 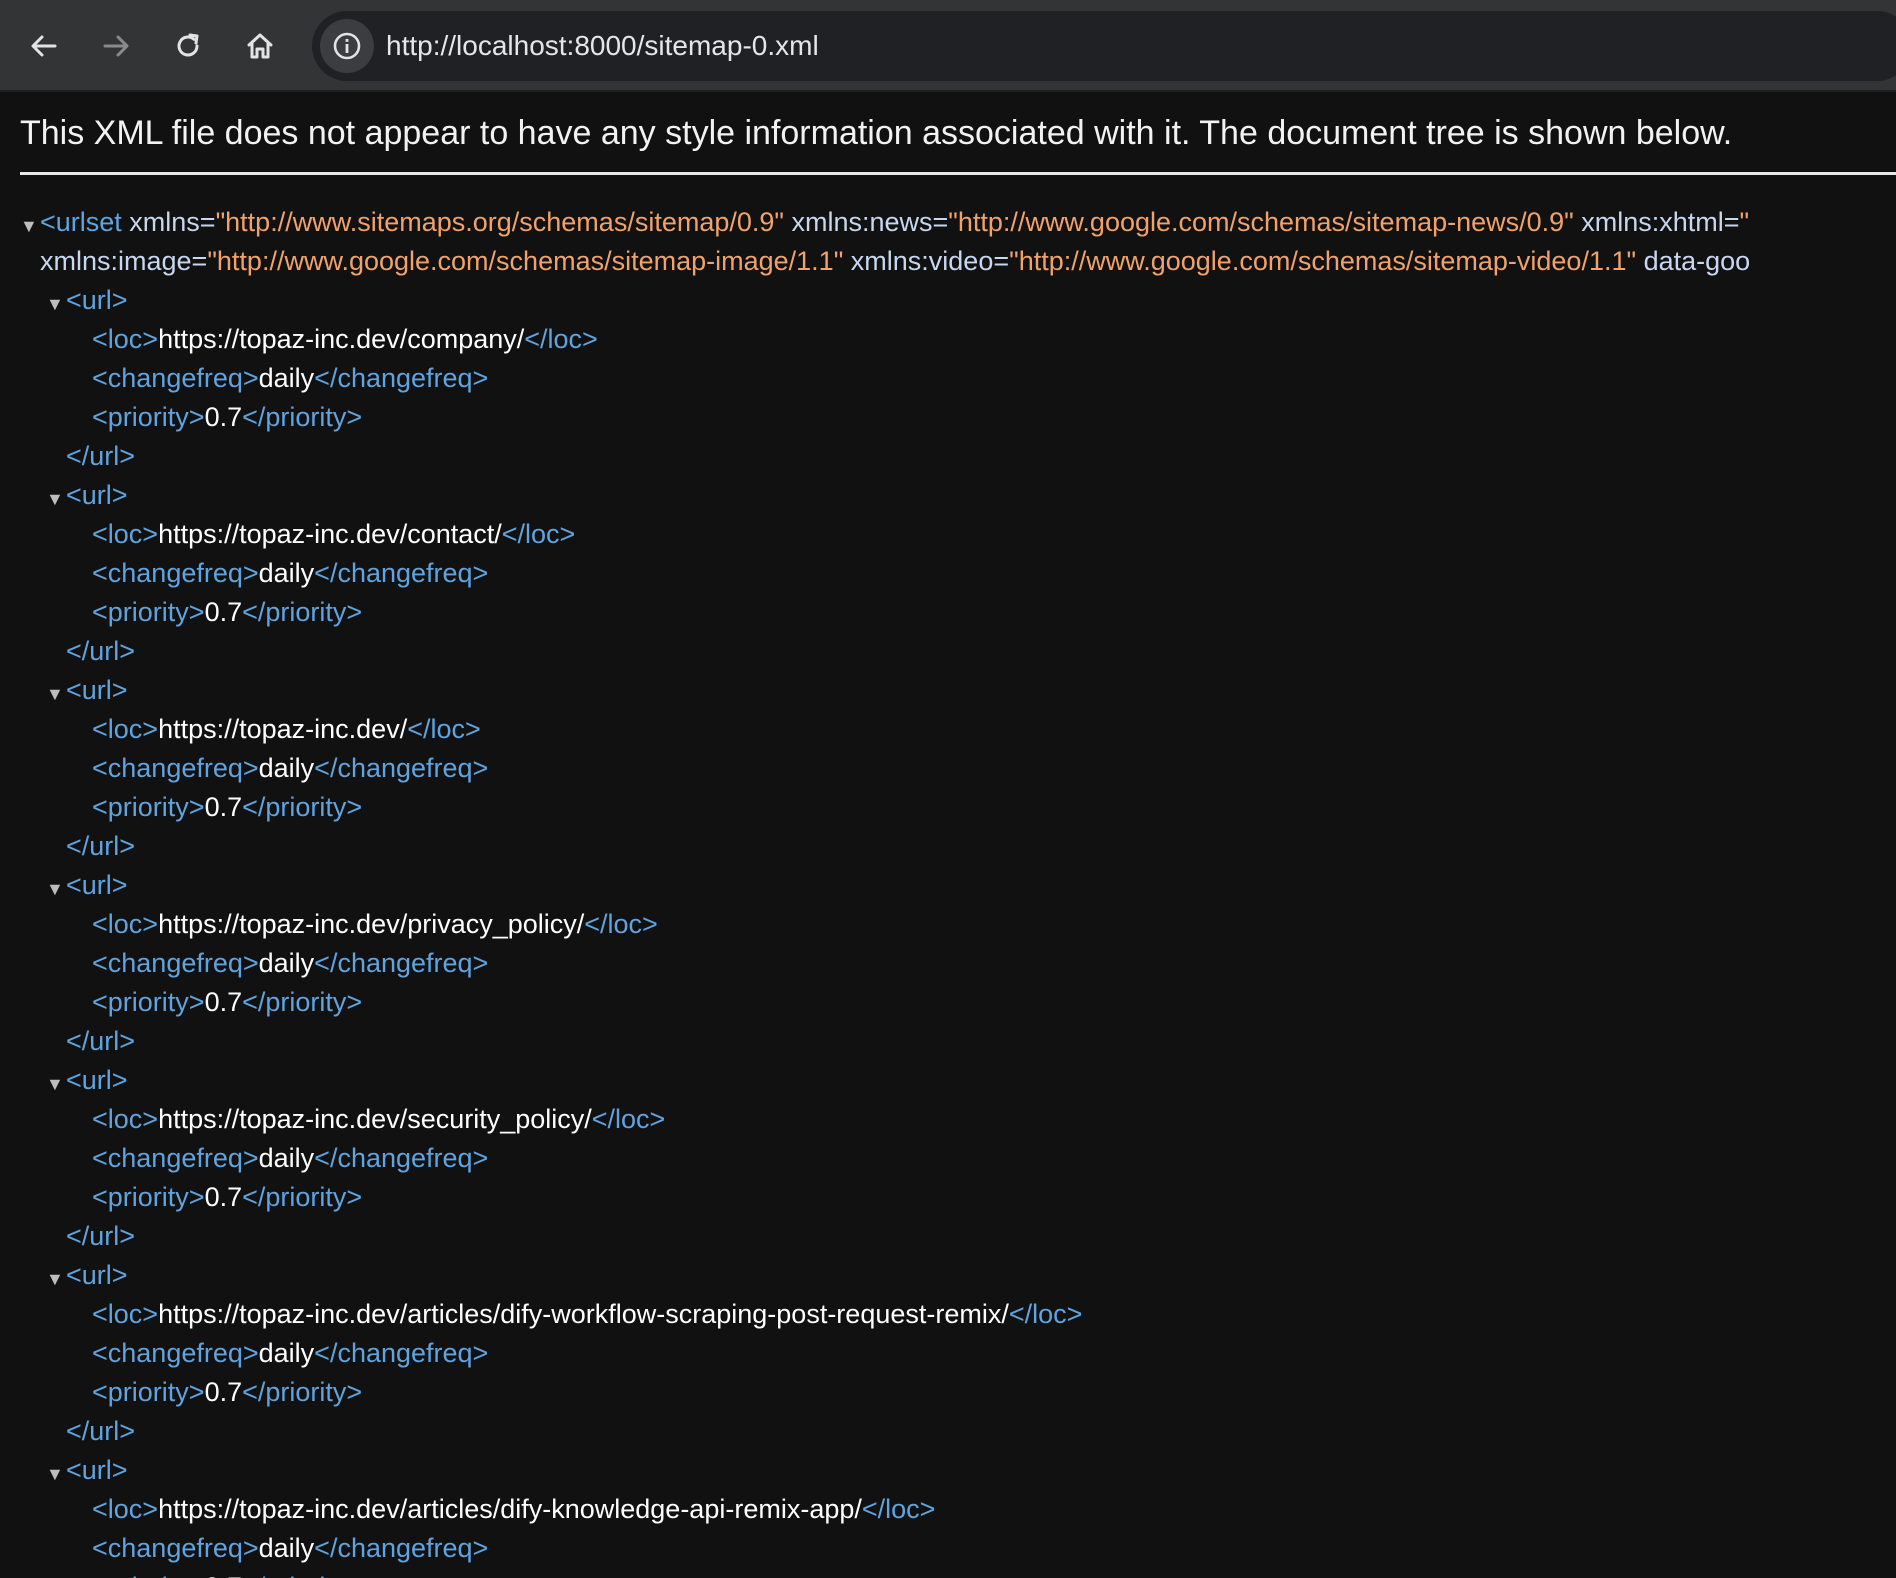 I want to click on back-button, so click(x=44, y=46).